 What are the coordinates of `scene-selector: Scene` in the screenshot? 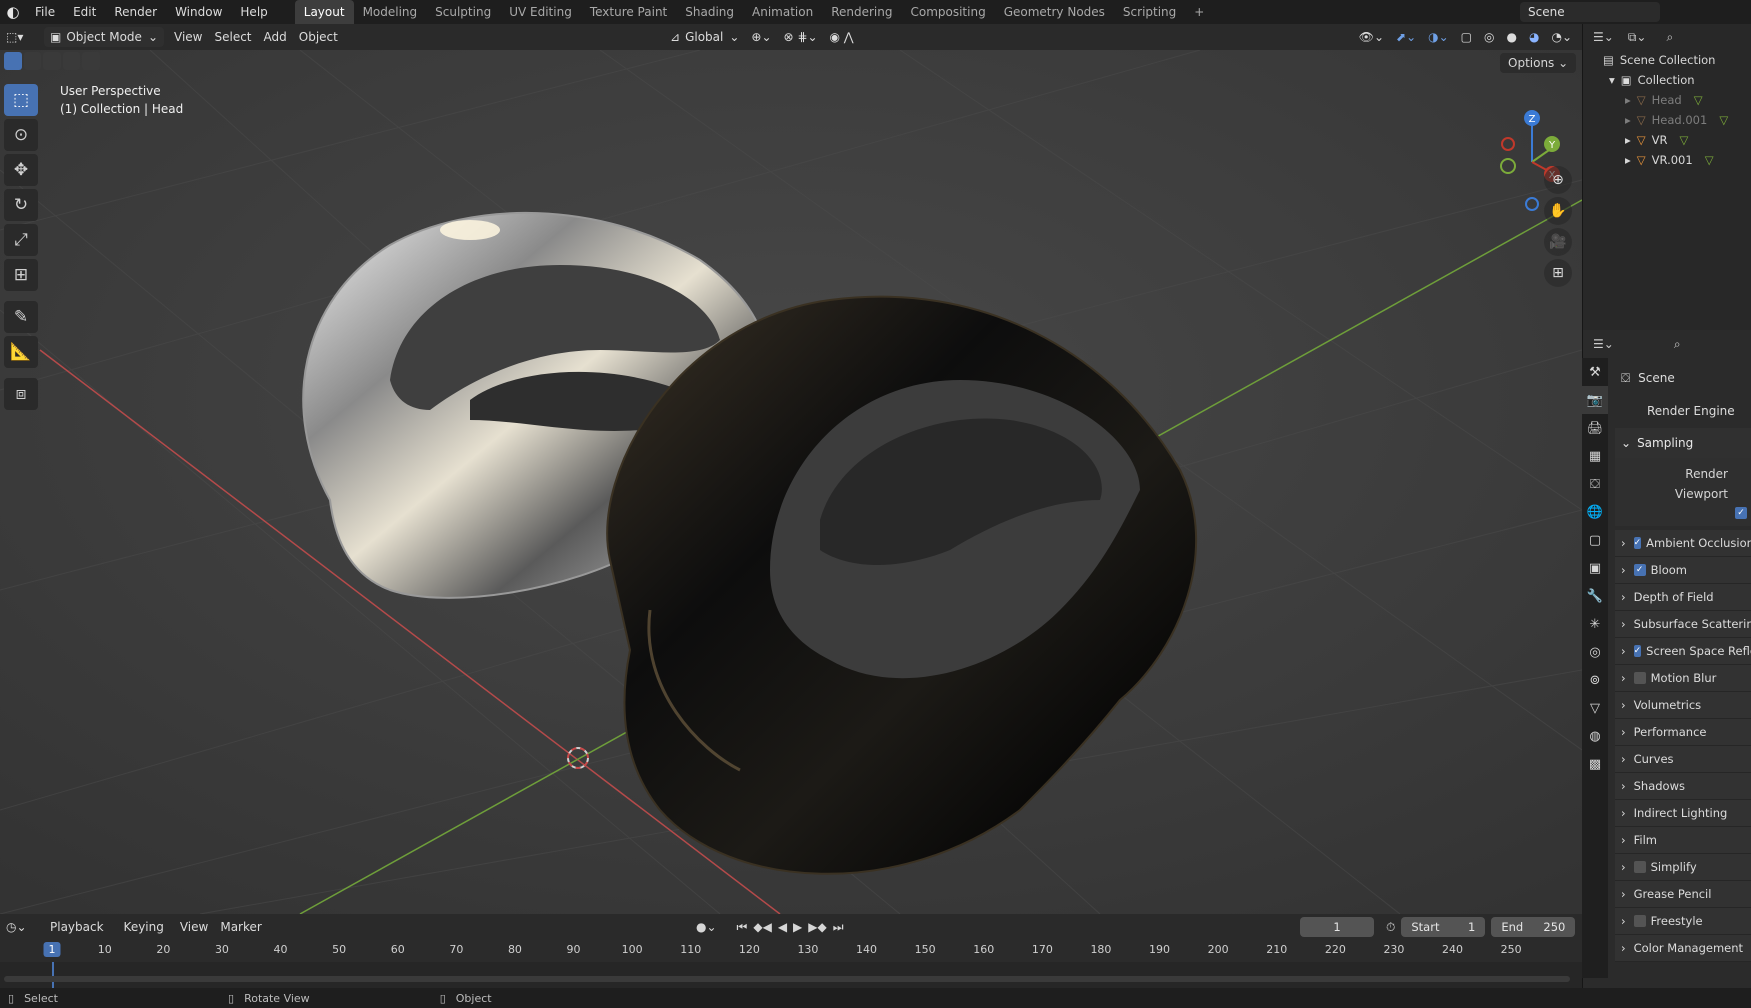 It's located at (1590, 12).